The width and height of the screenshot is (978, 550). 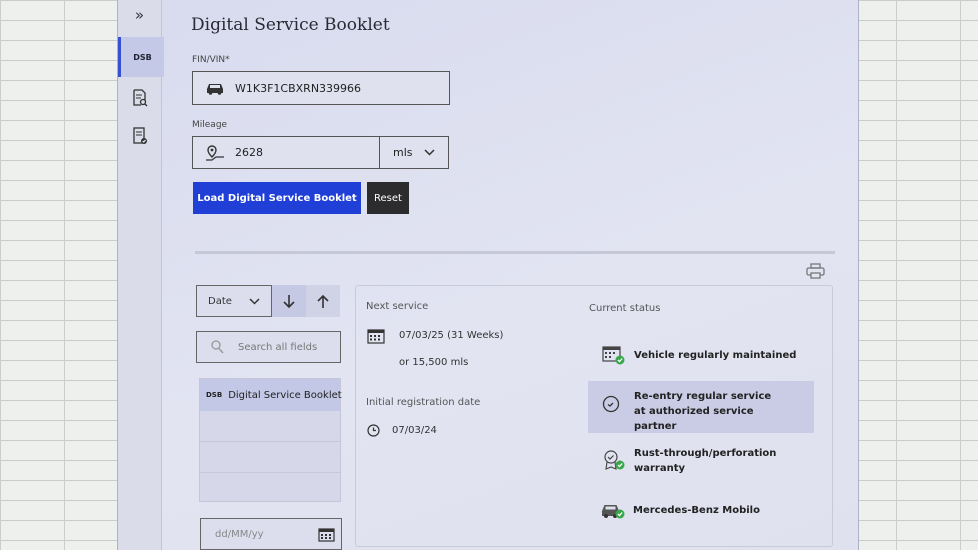 I want to click on print-icon, so click(x=815, y=273).